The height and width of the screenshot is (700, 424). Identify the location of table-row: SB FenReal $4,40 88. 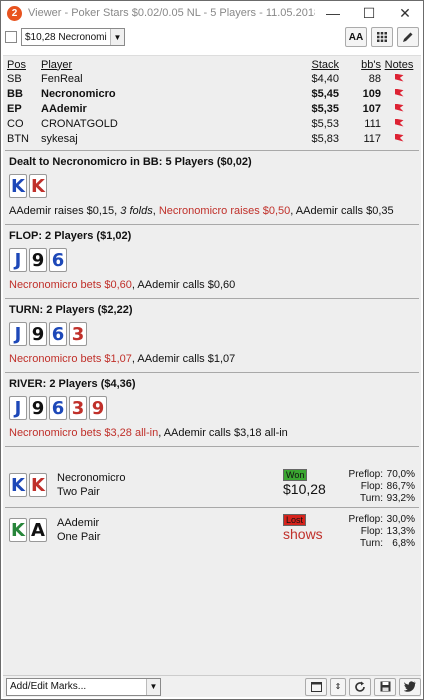
(212, 78).